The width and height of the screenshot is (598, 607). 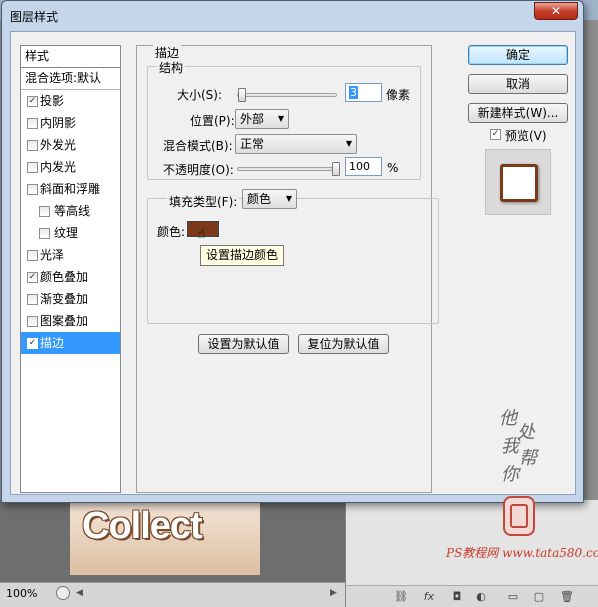 What do you see at coordinates (32, 145) in the screenshot?
I see `checkbox-outer-glow` at bounding box center [32, 145].